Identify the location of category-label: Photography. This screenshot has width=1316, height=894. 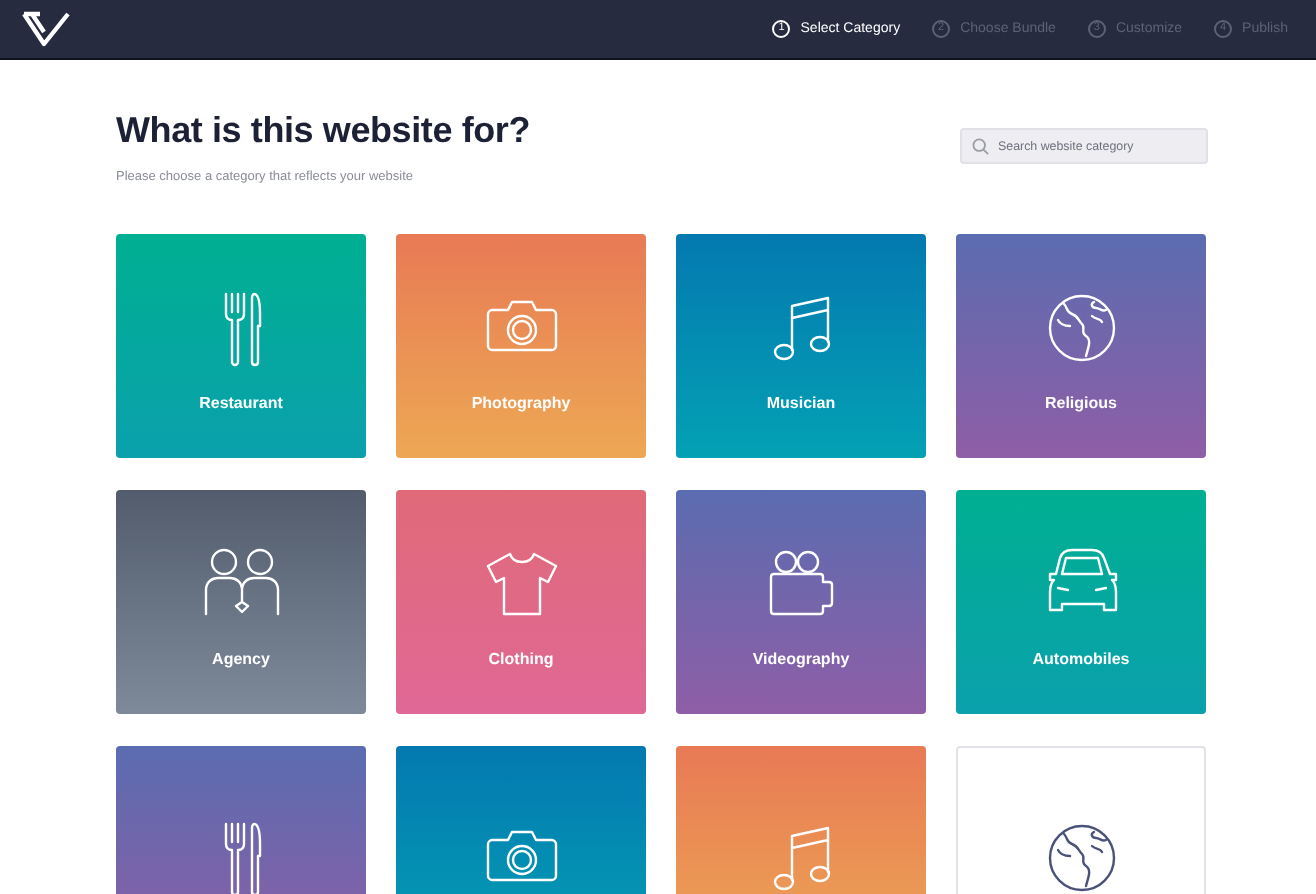
(521, 402).